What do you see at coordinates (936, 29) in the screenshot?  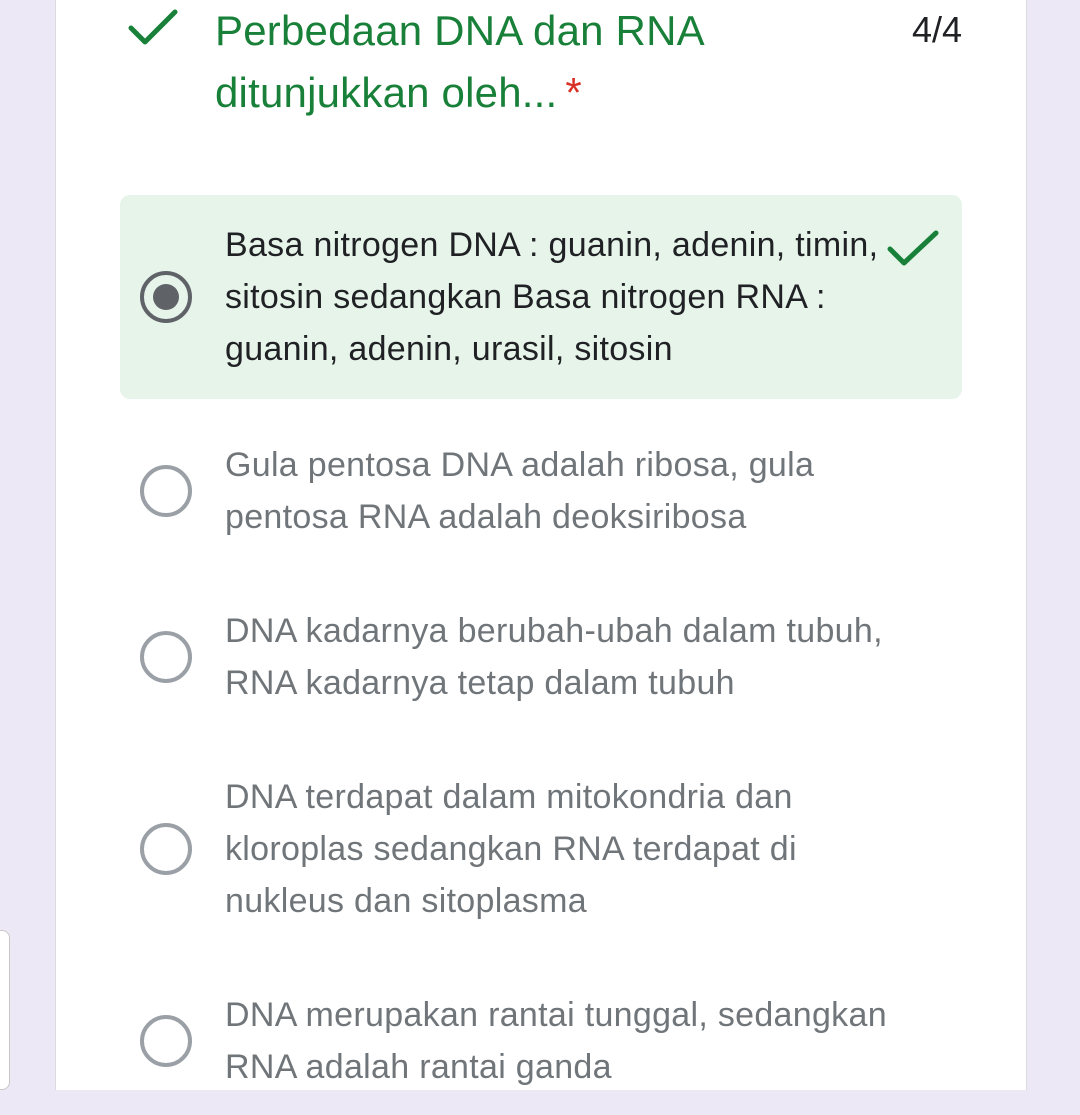 I see `score-label: 4/4` at bounding box center [936, 29].